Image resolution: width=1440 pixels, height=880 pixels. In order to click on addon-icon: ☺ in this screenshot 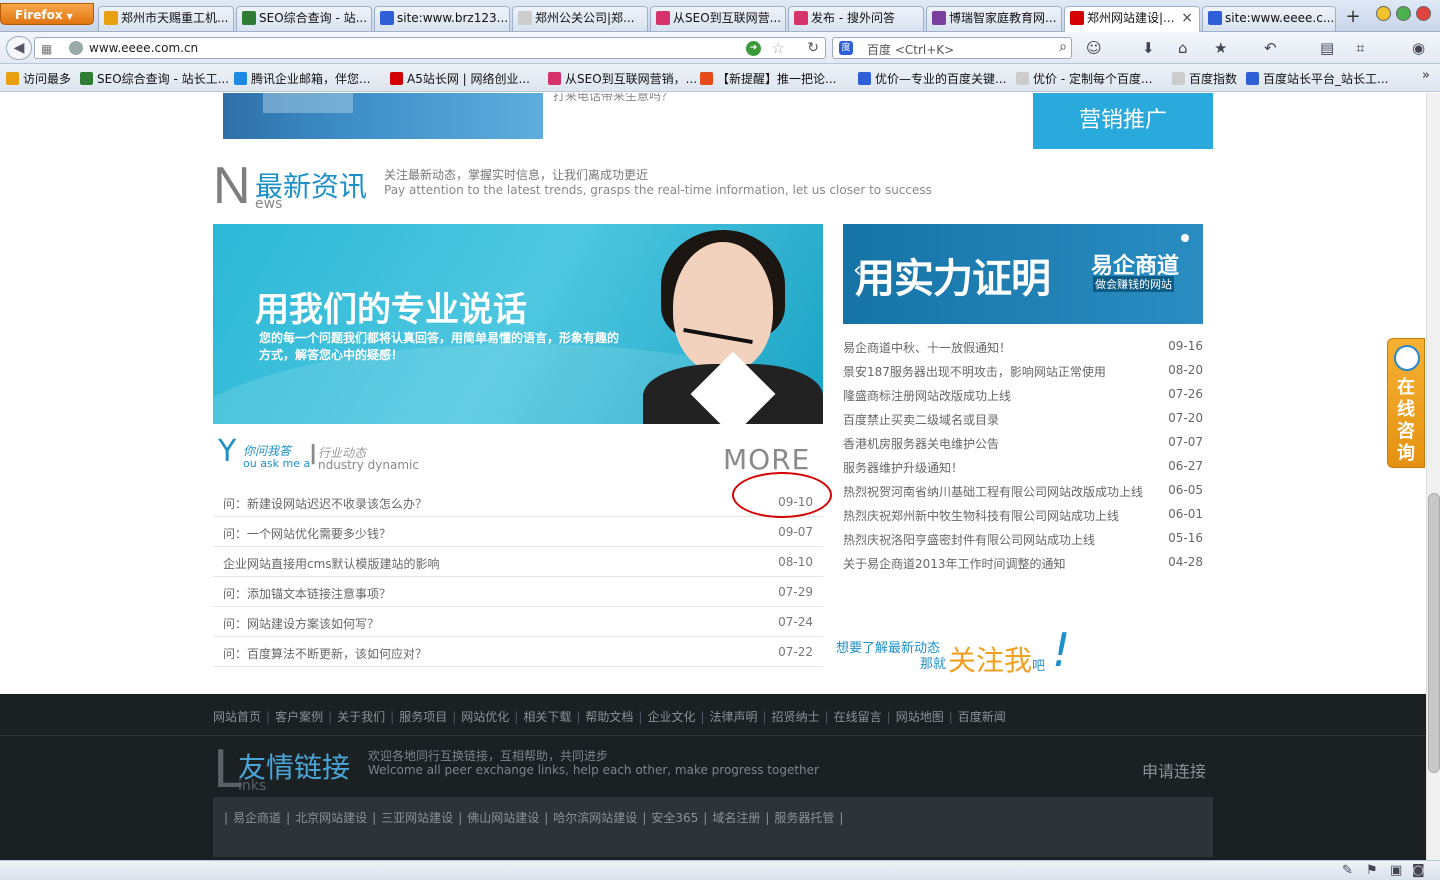, I will do `click(1094, 48)`.